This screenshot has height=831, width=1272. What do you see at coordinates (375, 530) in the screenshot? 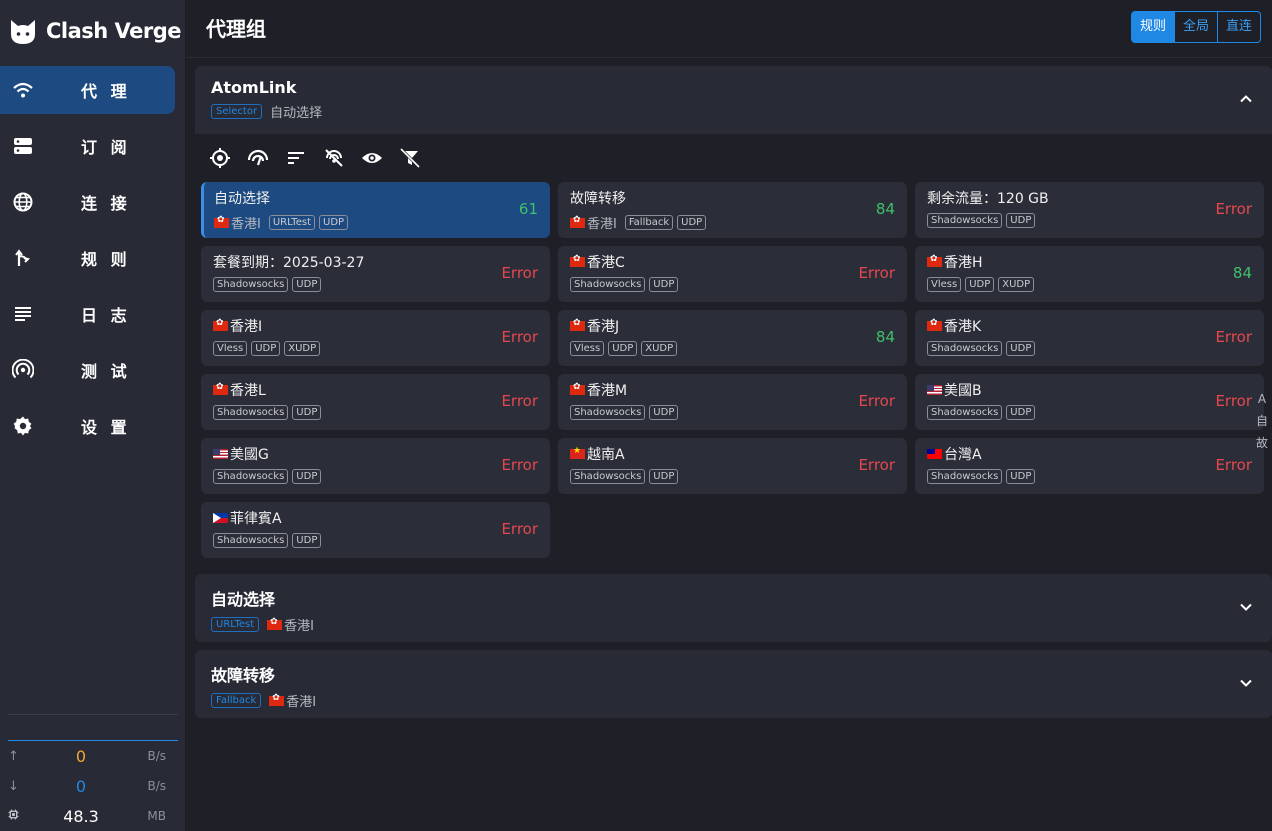
I see `proxy-card: 菲律賓A Shadowsocks UDP Error` at bounding box center [375, 530].